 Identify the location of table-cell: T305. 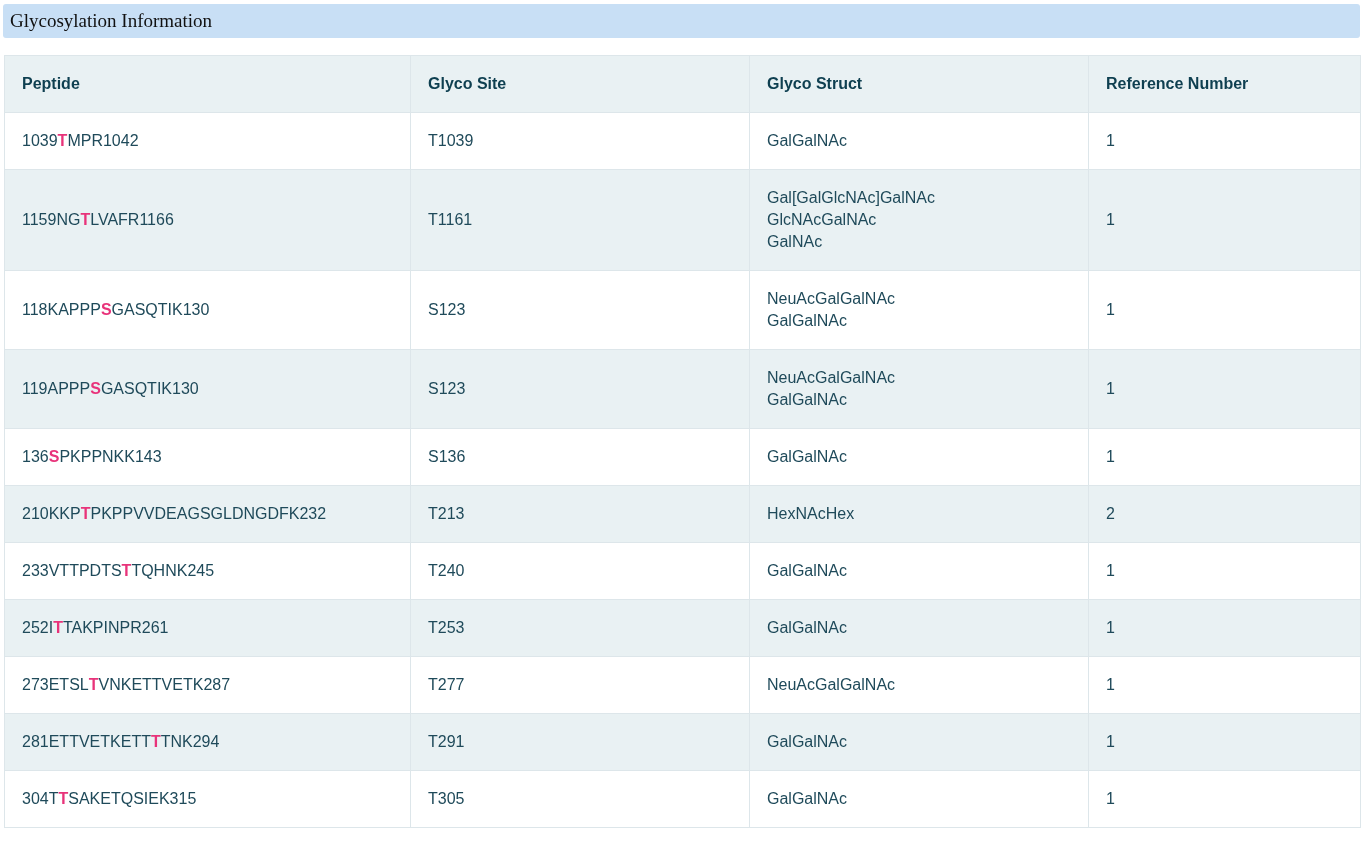
(580, 799).